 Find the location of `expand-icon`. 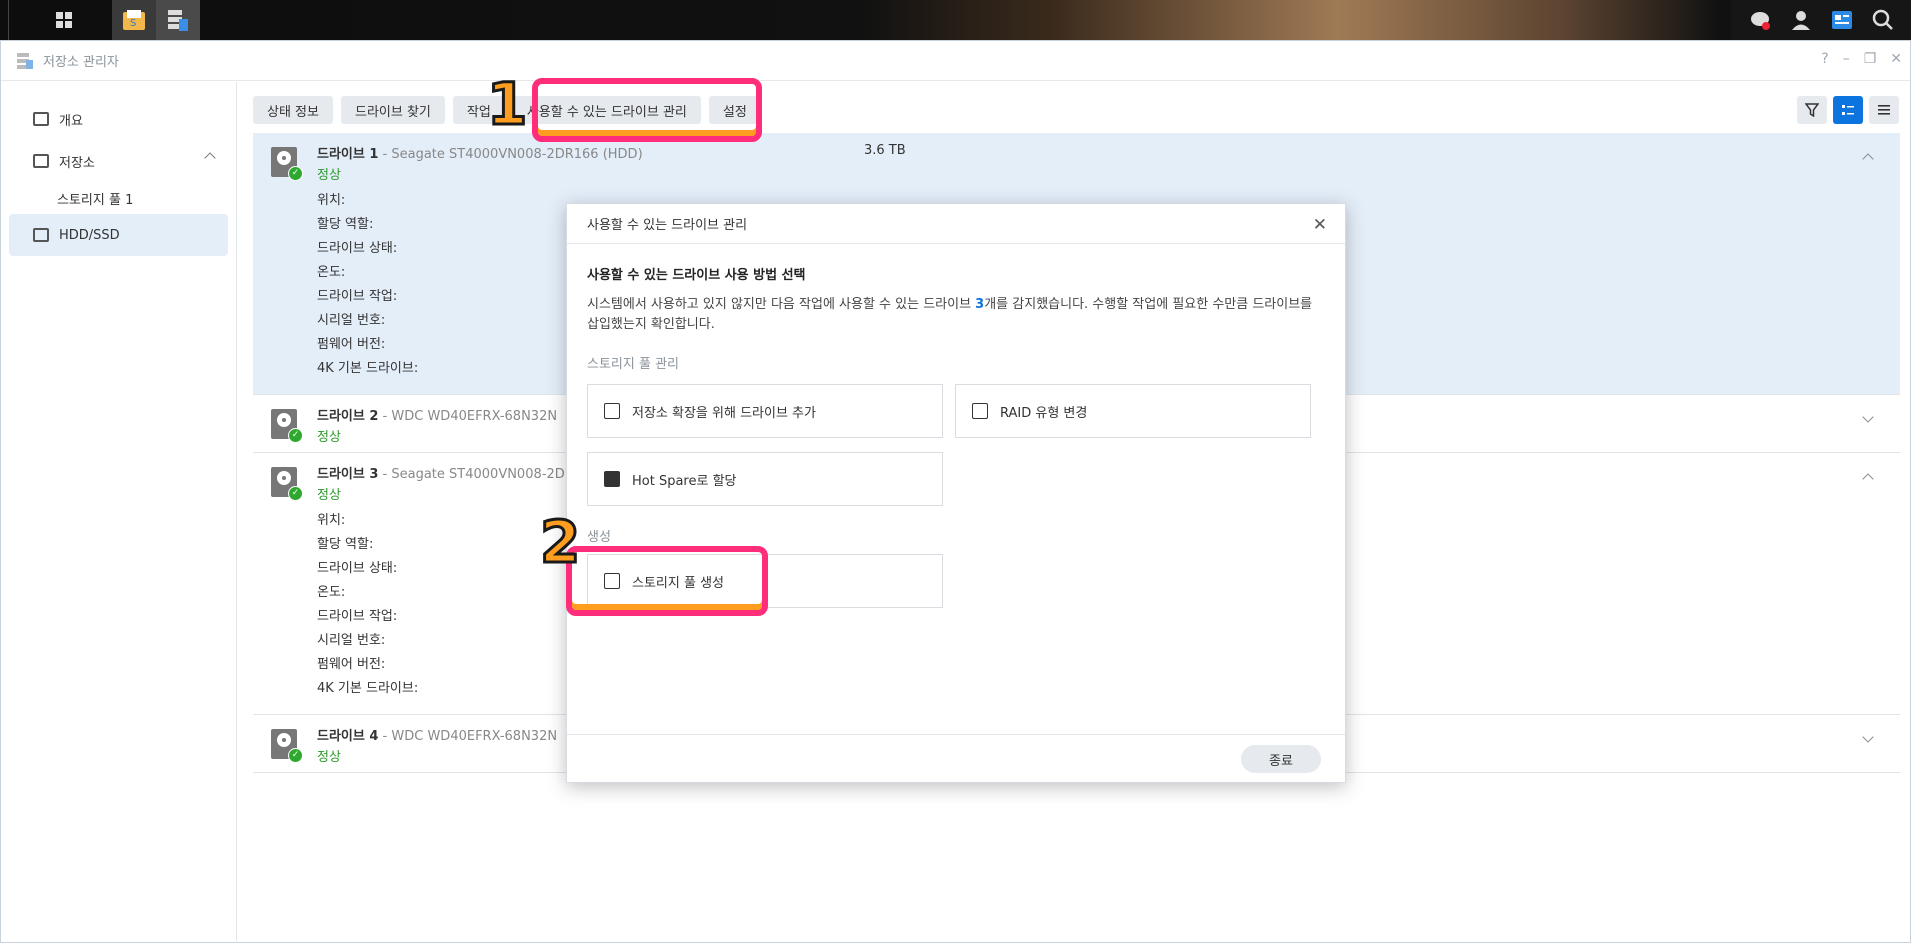

expand-icon is located at coordinates (612, 411).